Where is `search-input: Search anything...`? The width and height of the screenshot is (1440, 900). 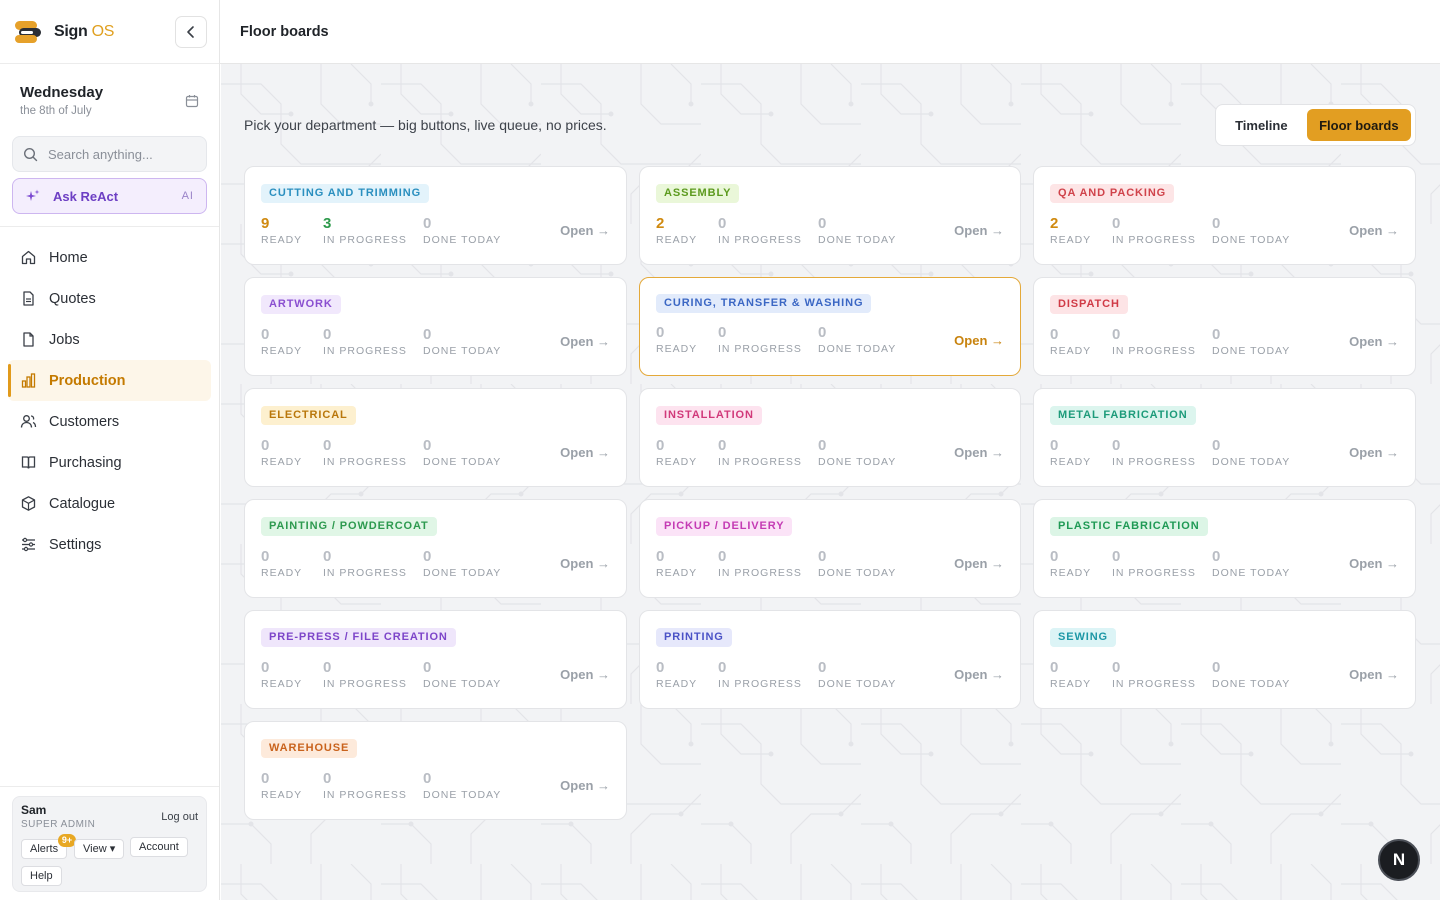 search-input: Search anything... is located at coordinates (109, 154).